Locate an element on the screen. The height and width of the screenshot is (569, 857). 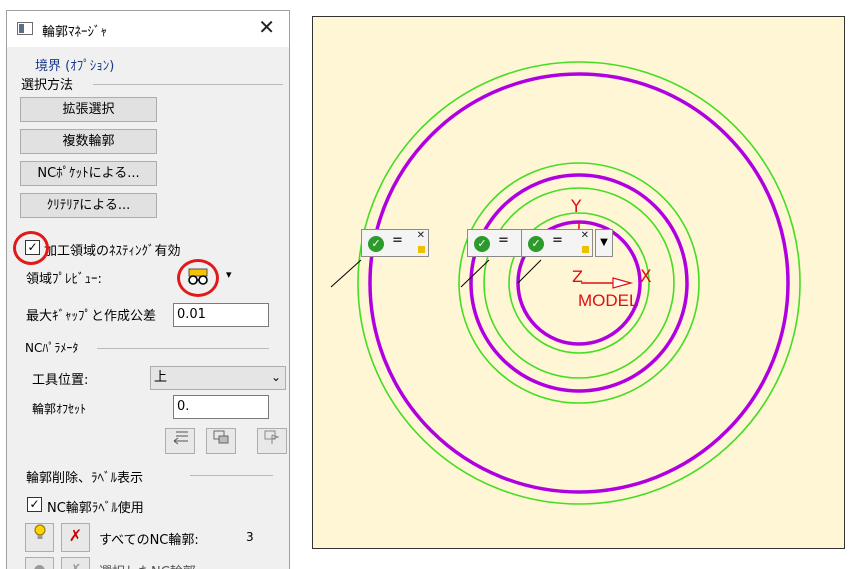
region-preview-label: 領域ﾌﾟﾚﾋﾞｭｰ: is located at coordinates (64, 279).